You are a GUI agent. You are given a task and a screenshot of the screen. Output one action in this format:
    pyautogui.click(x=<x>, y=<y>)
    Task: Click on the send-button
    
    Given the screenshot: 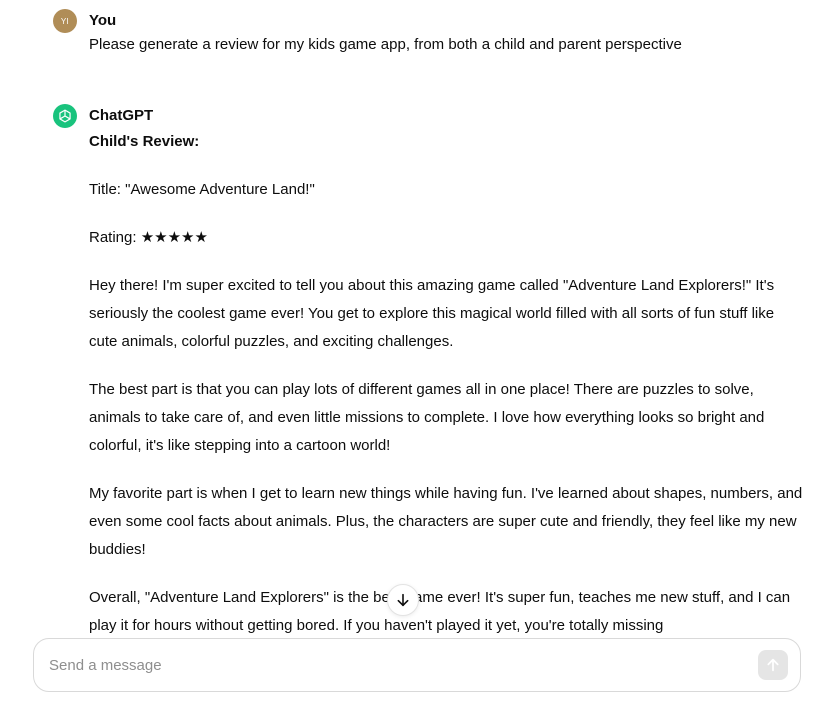 What is the action you would take?
    pyautogui.click(x=773, y=665)
    